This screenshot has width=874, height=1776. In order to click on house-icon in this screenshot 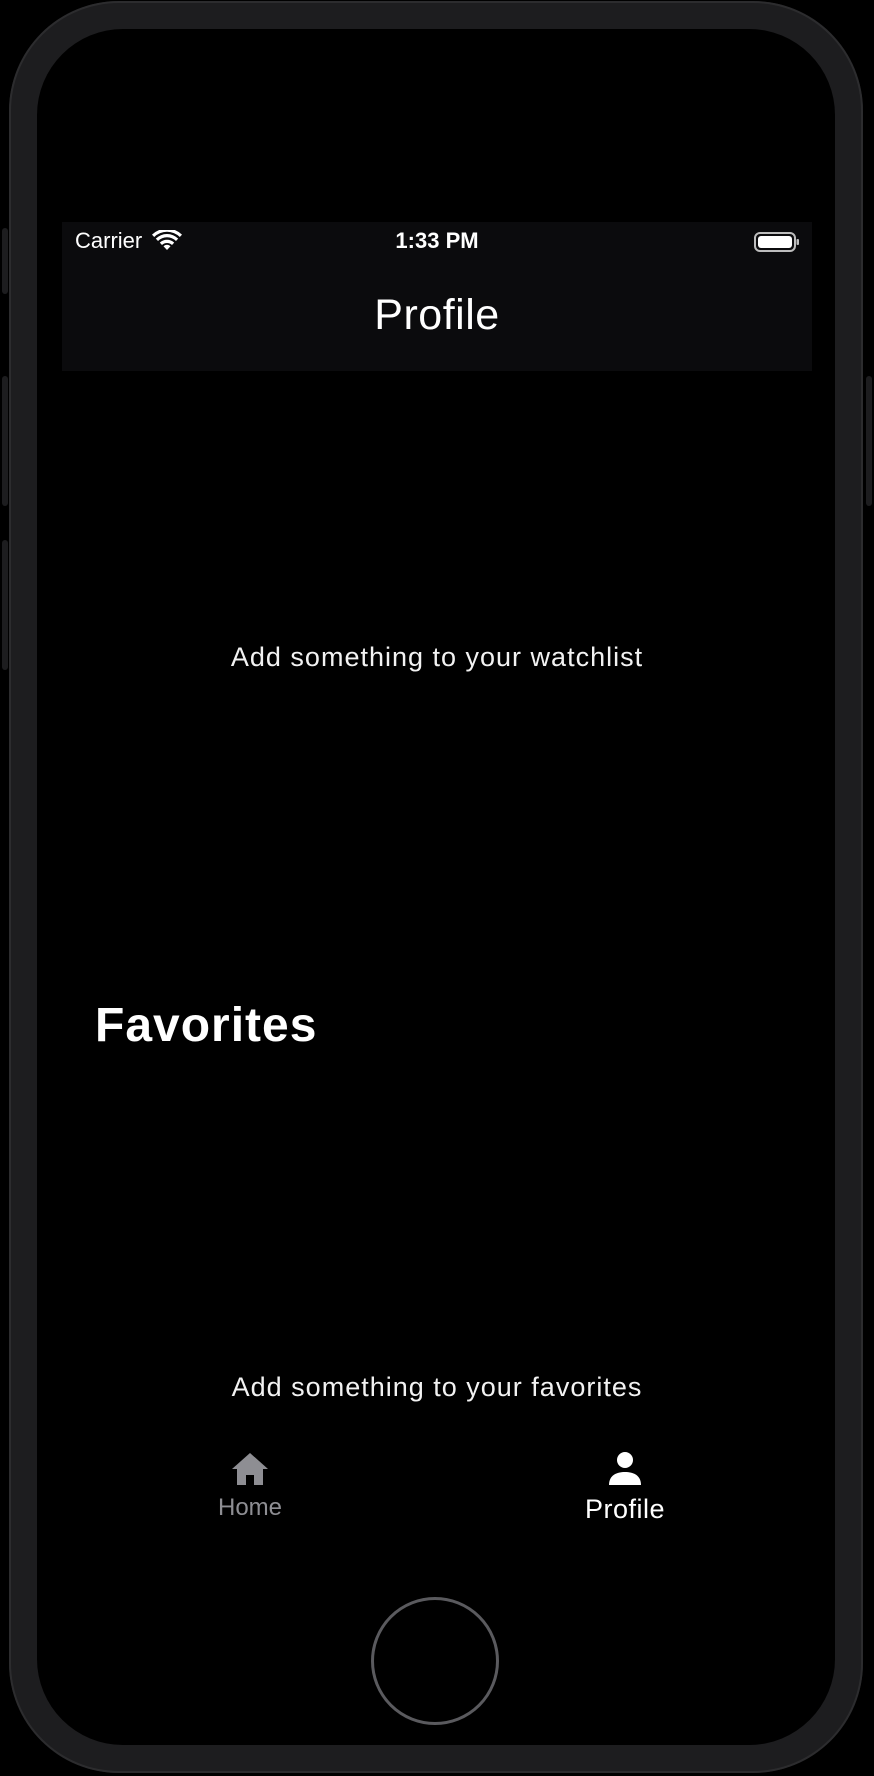, I will do `click(250, 1469)`.